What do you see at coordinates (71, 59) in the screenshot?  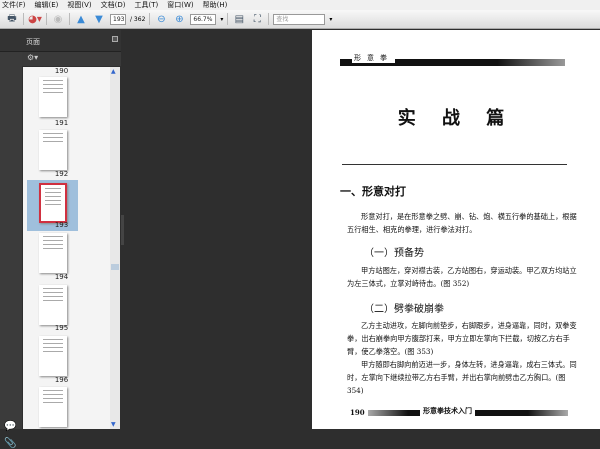 I see `options-bar: ⚙▾` at bounding box center [71, 59].